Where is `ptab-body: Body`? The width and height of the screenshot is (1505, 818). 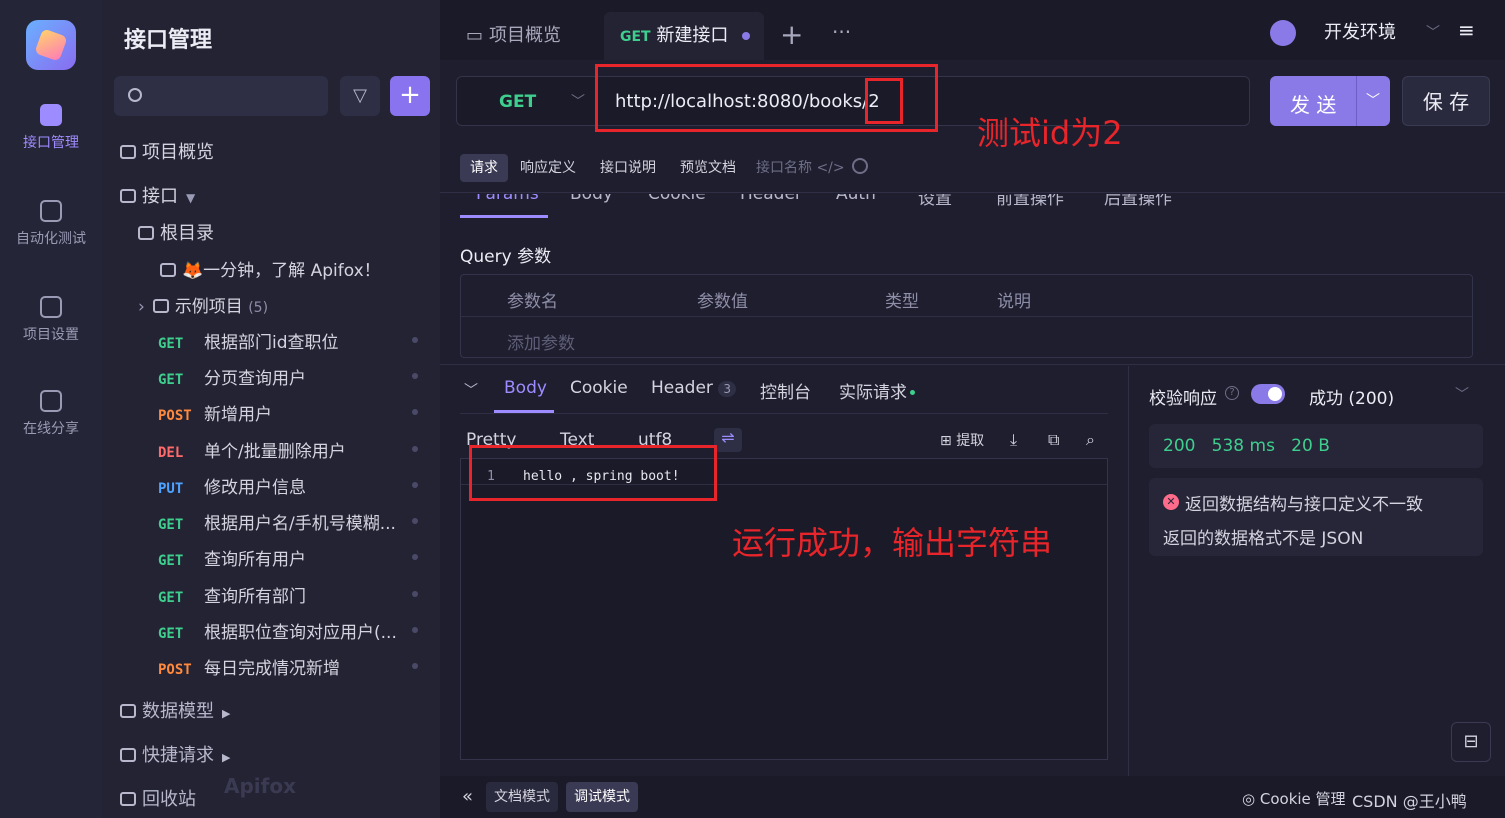 ptab-body: Body is located at coordinates (591, 199).